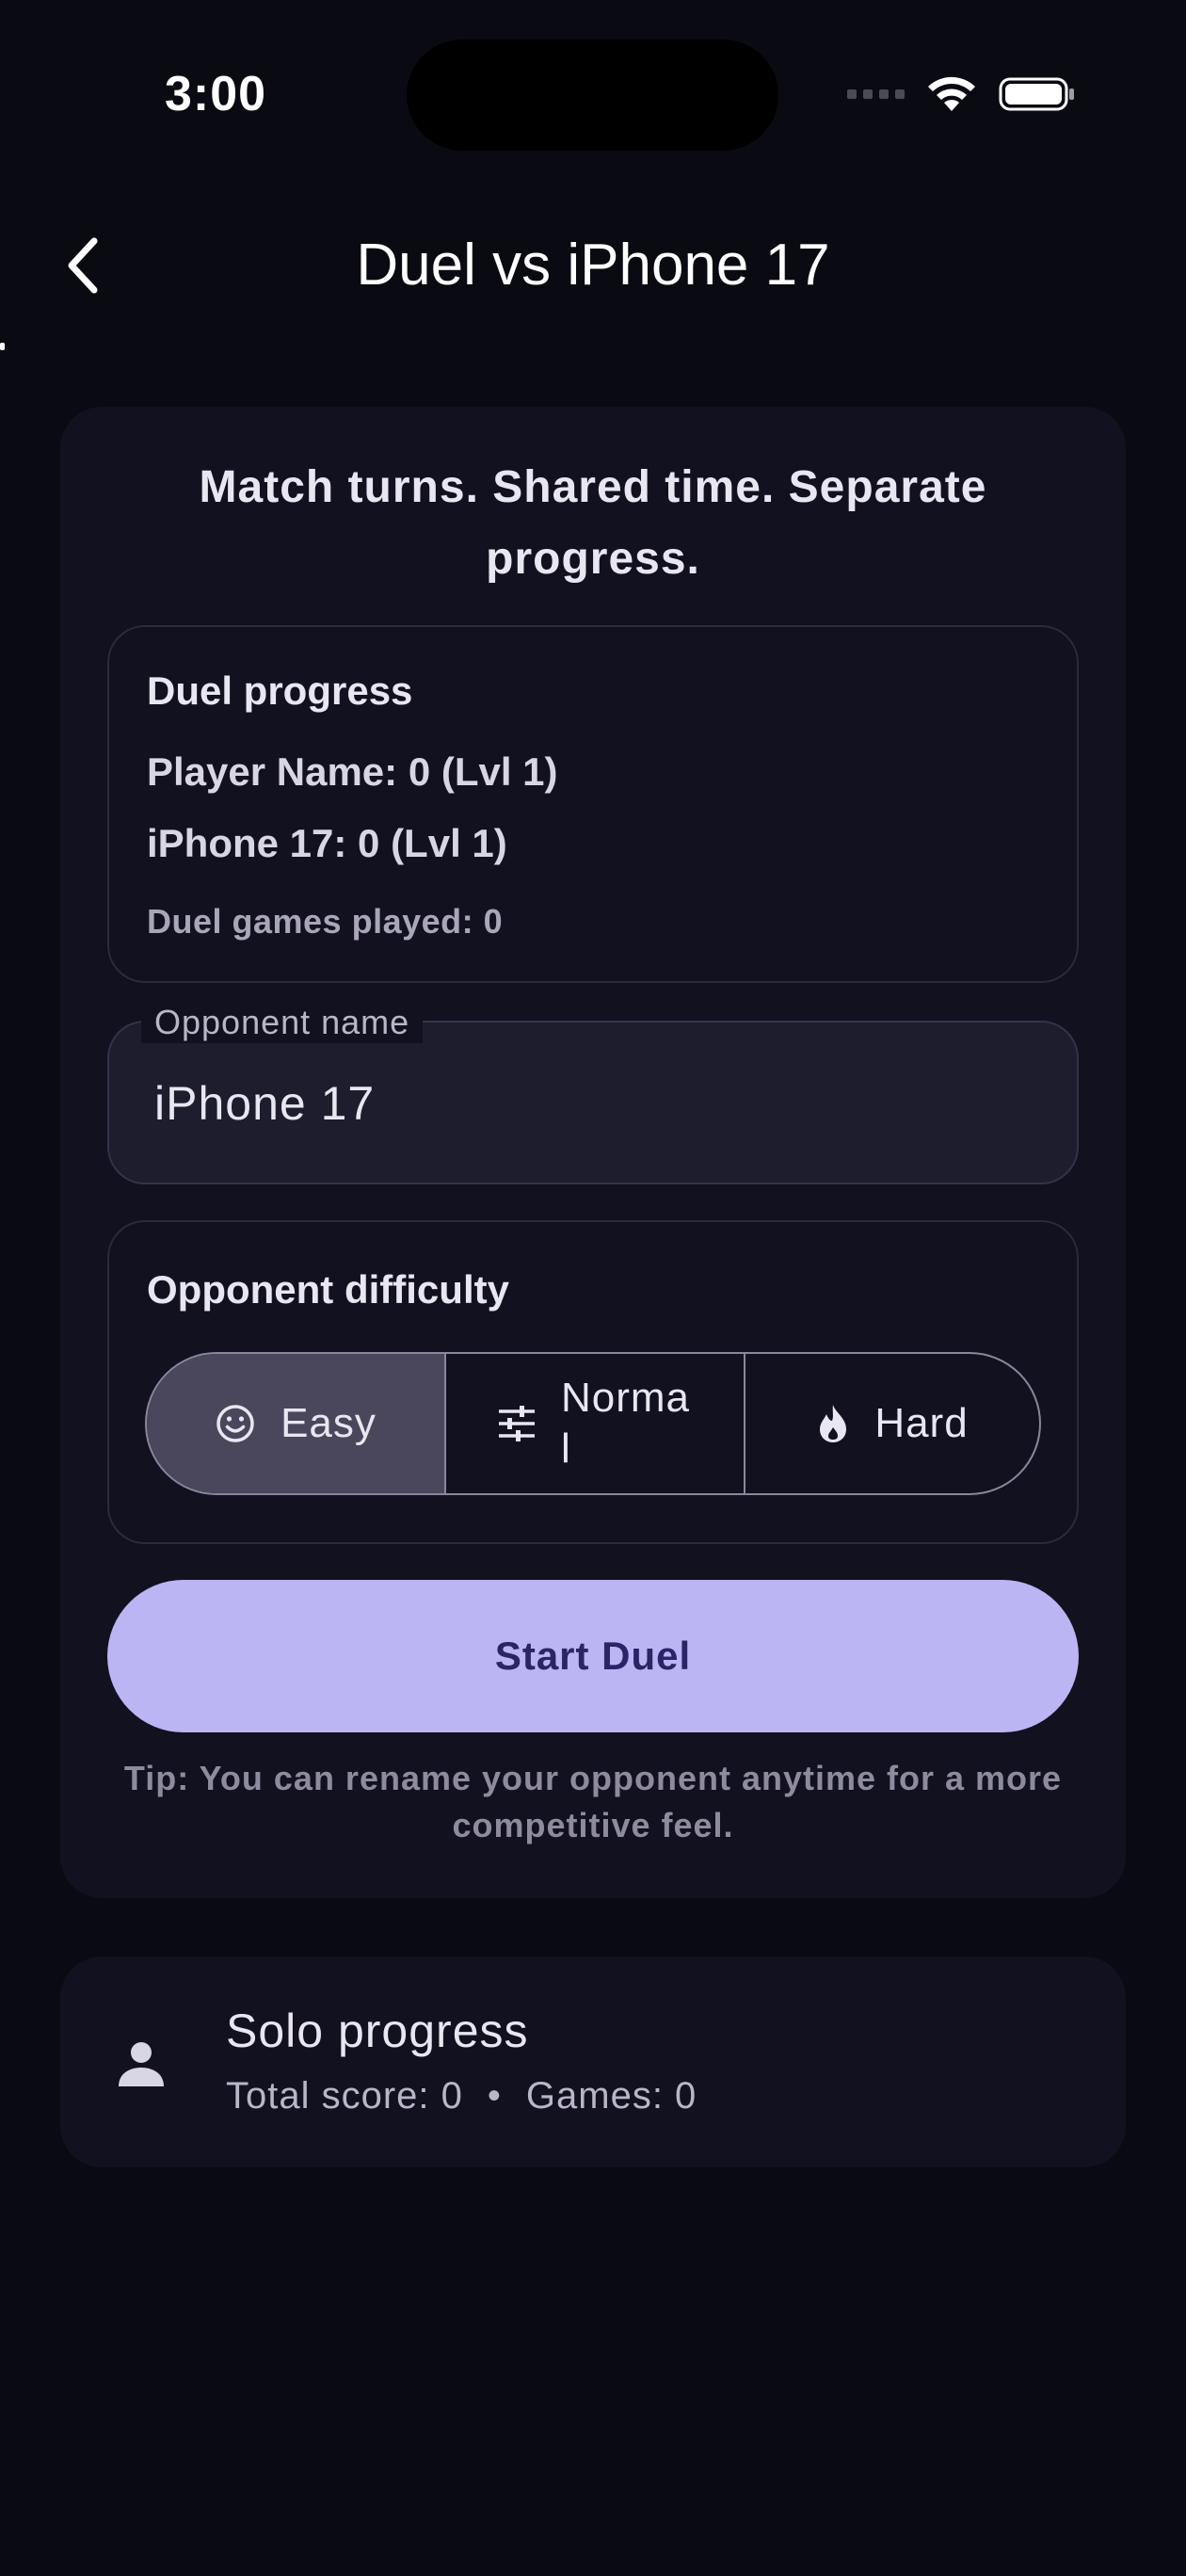 The width and height of the screenshot is (1186, 2576). I want to click on player-score: Player Name: 0 (Lvl 1), so click(352, 771).